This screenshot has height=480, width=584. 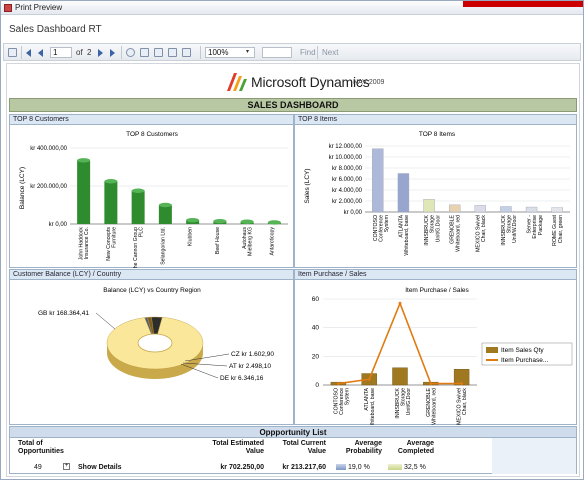 I want to click on slice-label: GB kr 168.364,41, so click(x=63, y=313).